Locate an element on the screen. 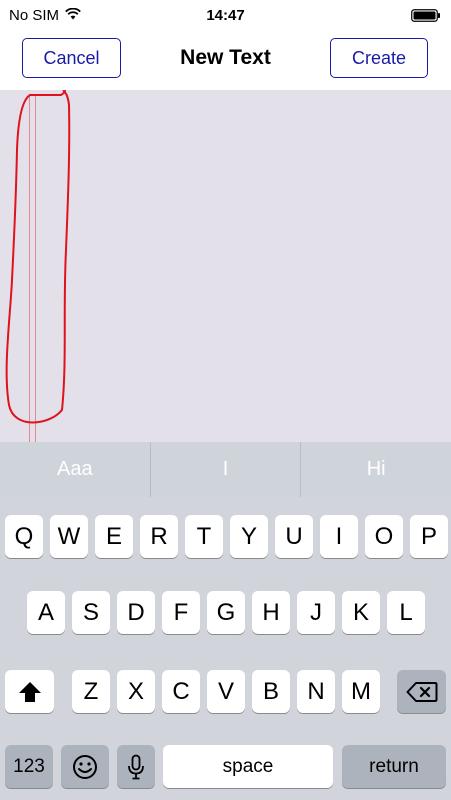 The width and height of the screenshot is (451, 800). keyboard-row-2: A S D F G H J K L is located at coordinates (225, 613).